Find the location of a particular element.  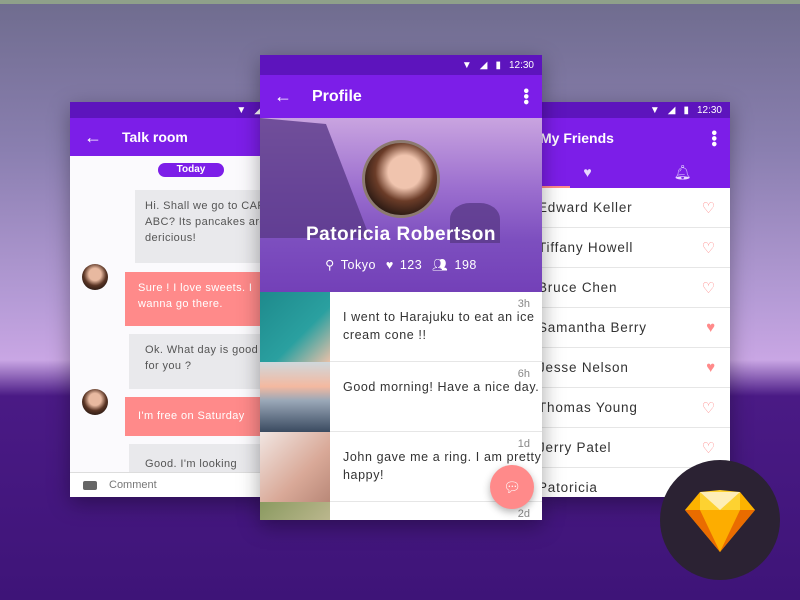

app-bar: ← Talk room is located at coordinates (170, 137).